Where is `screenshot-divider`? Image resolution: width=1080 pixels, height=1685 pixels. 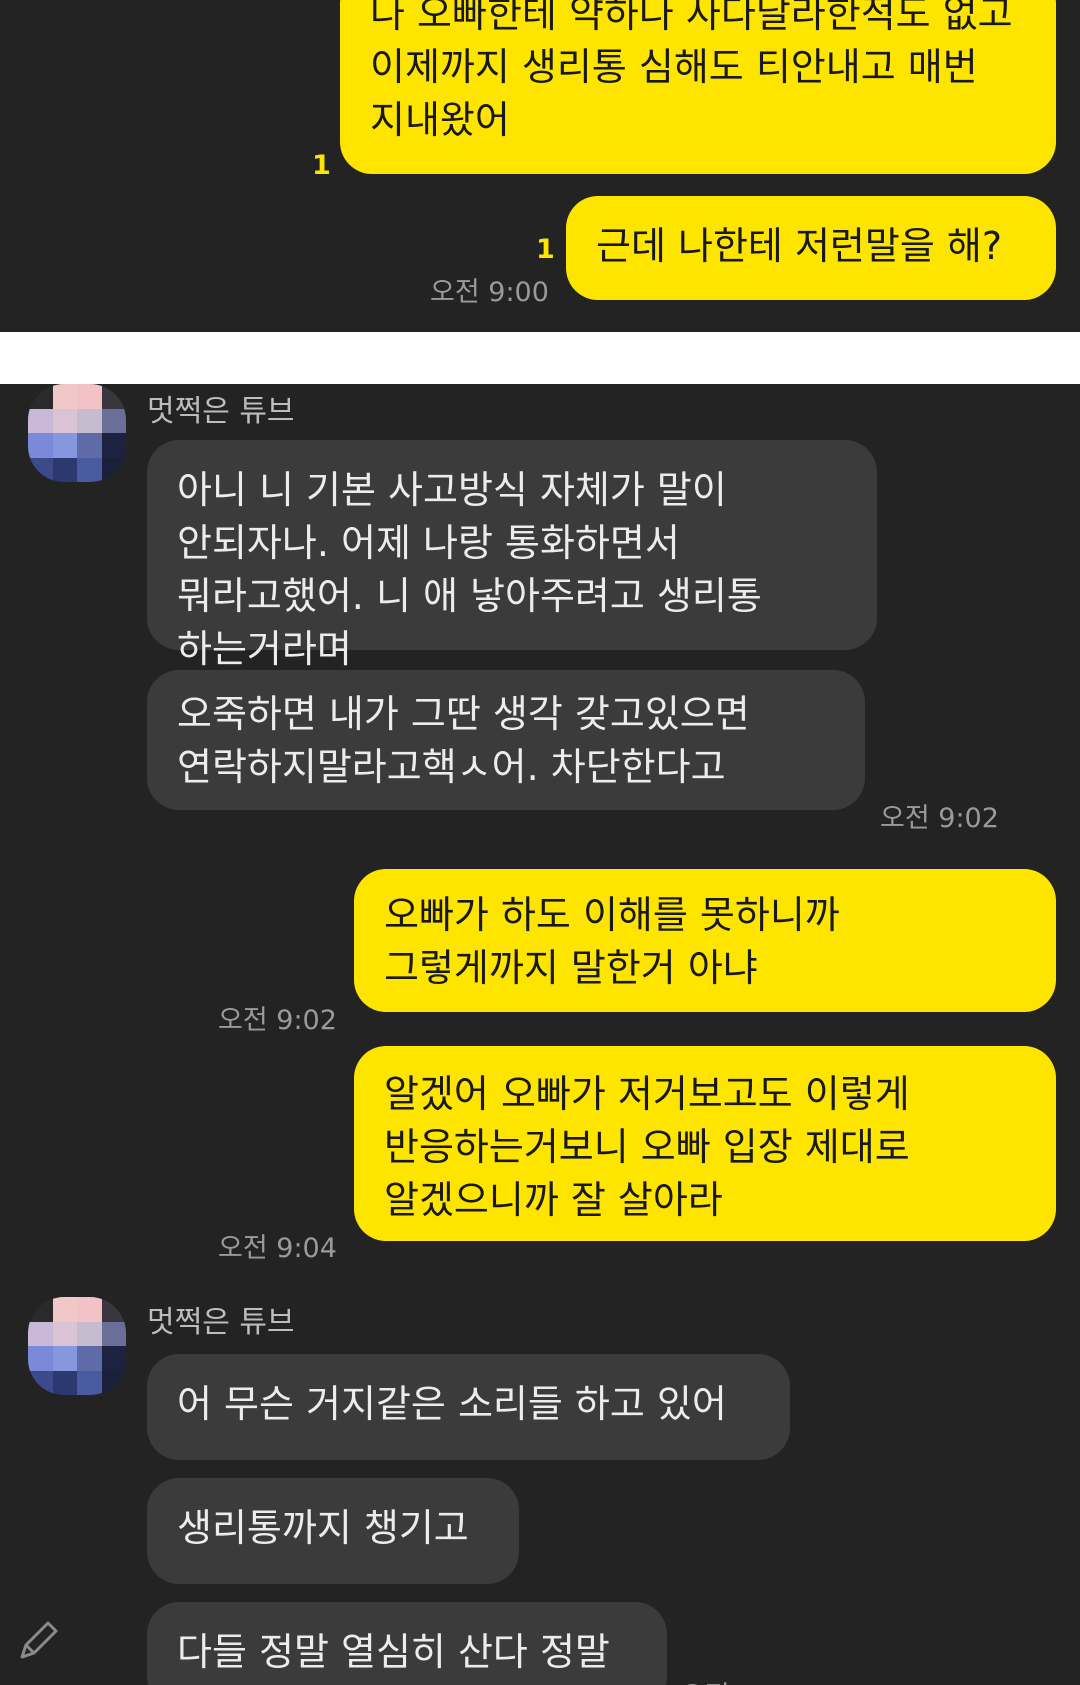 screenshot-divider is located at coordinates (540, 358).